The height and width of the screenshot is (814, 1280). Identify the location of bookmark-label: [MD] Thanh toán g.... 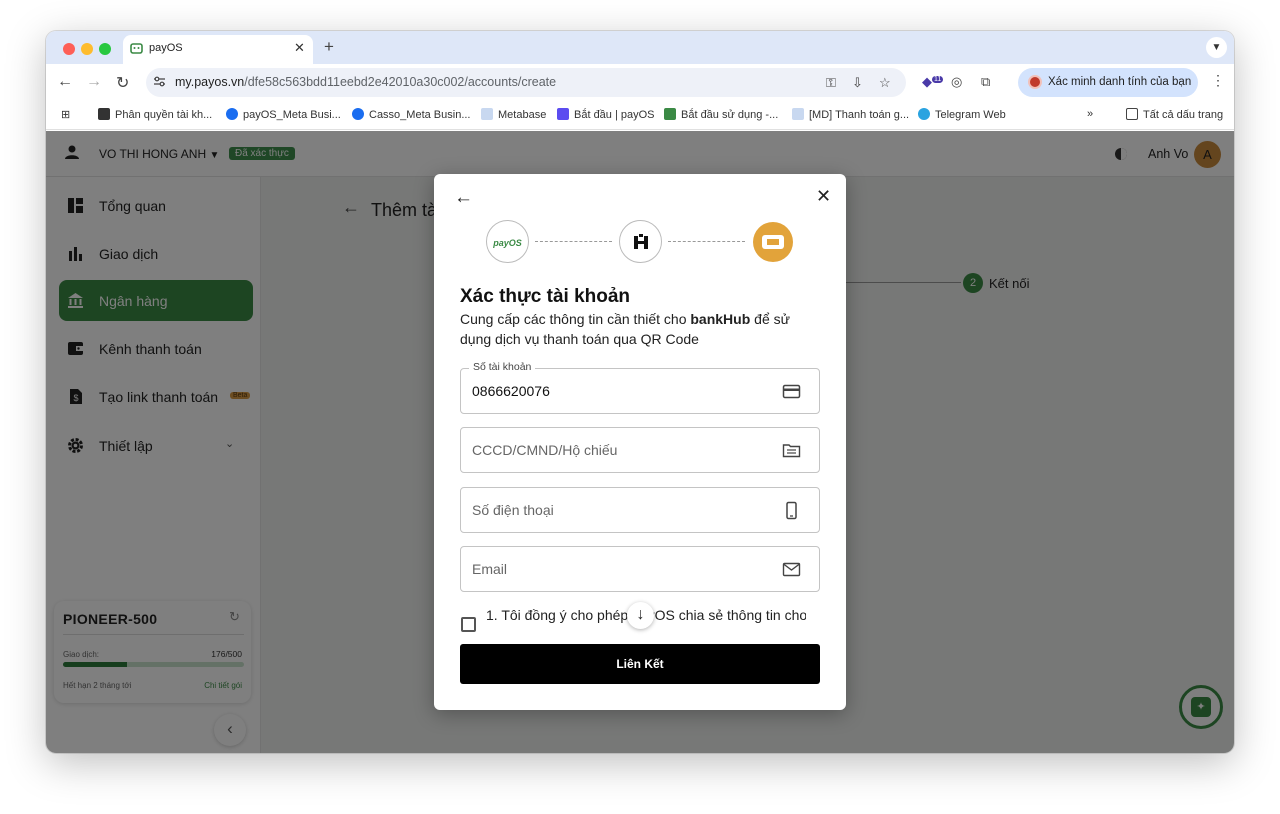
(859, 115).